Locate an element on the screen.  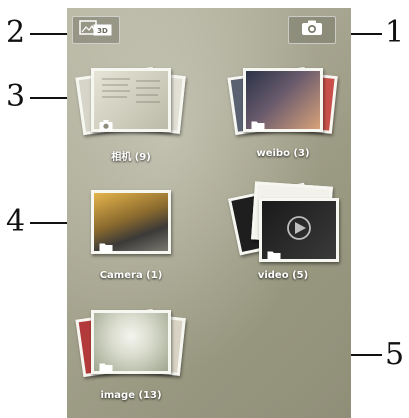
album-image: image (13) is located at coordinates (131, 360).